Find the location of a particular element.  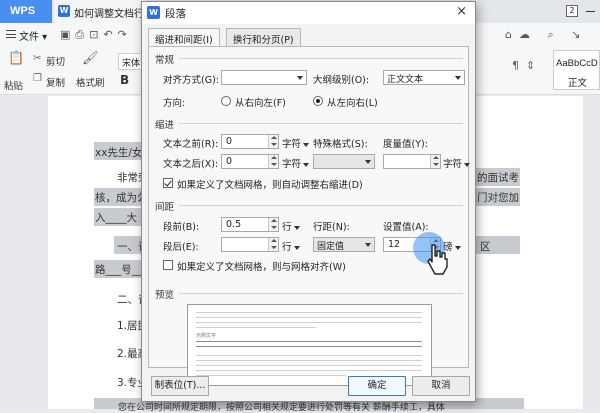

space-before-value: 0.5 is located at coordinates (234, 224).